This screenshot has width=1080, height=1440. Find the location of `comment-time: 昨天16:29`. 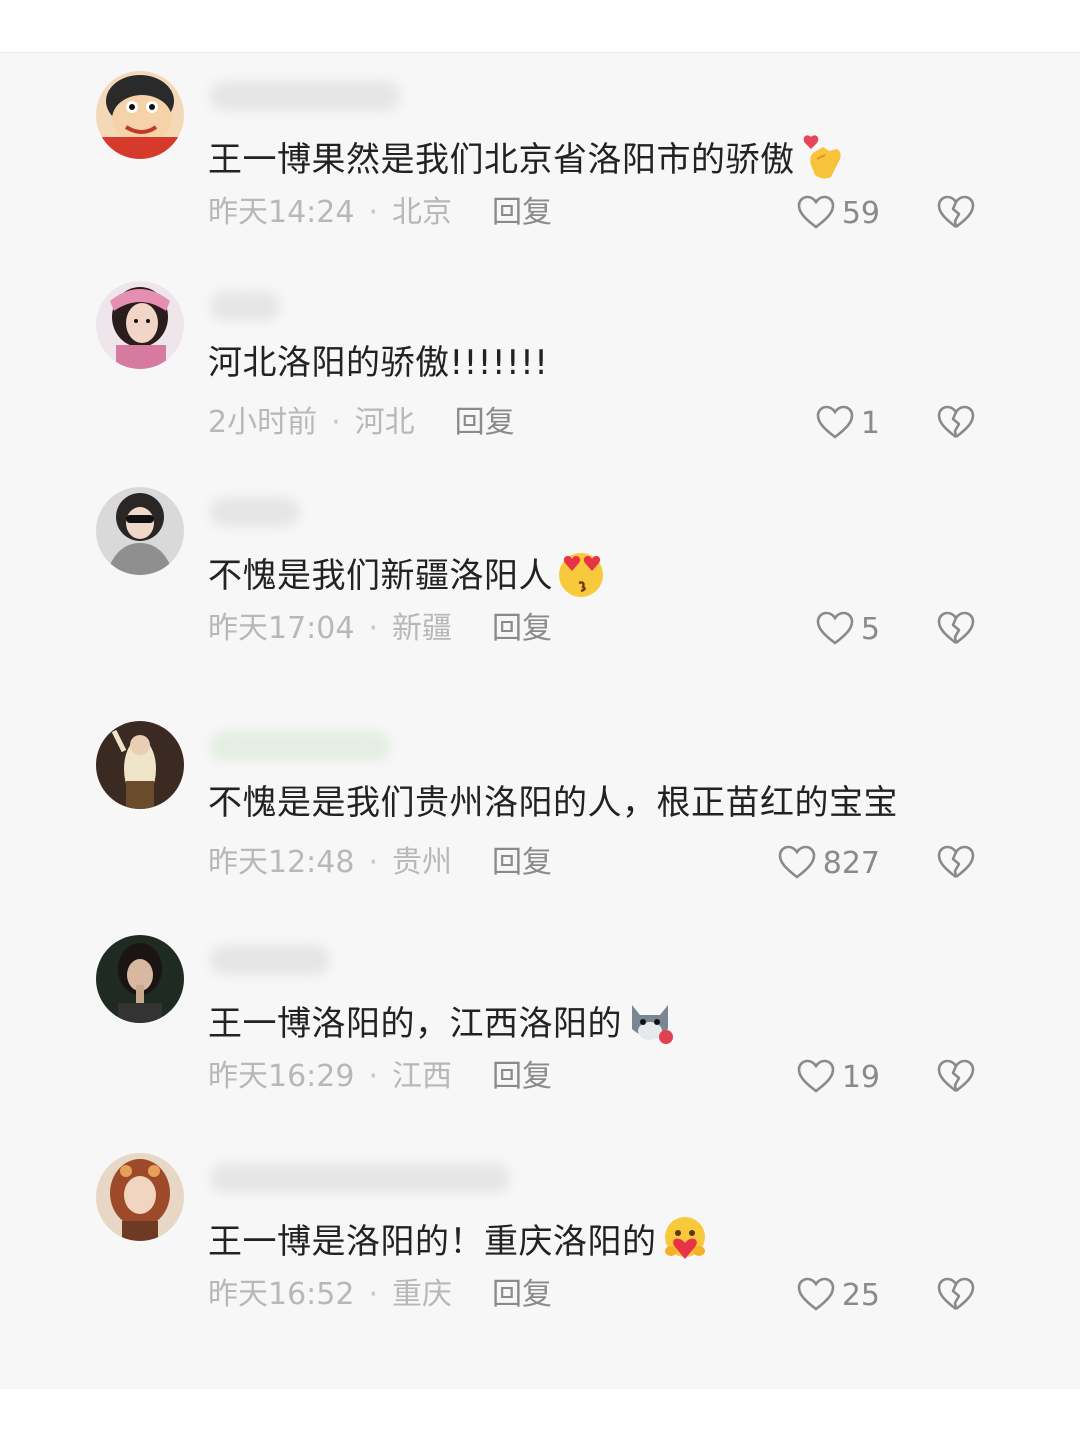

comment-time: 昨天16:29 is located at coordinates (281, 1076).